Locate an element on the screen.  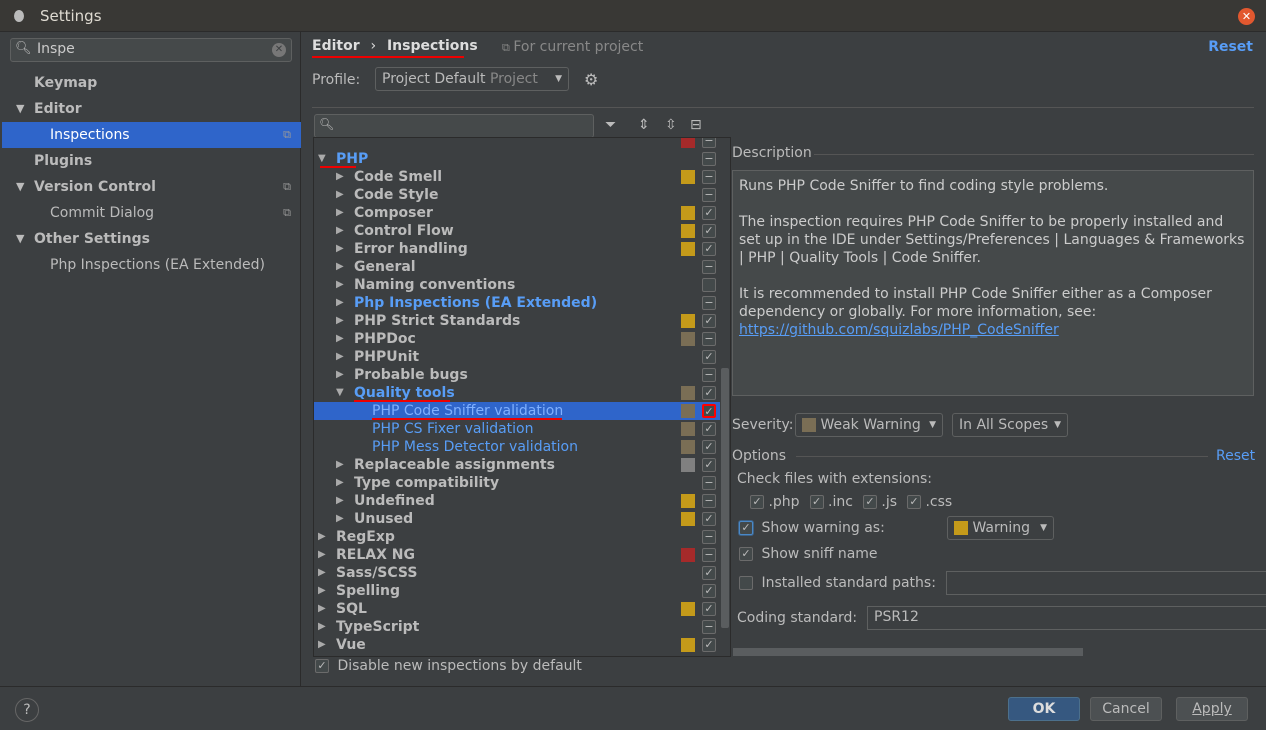
tree-row: ▶ PHP Strict Standards ✓ is located at coordinates (517, 321).